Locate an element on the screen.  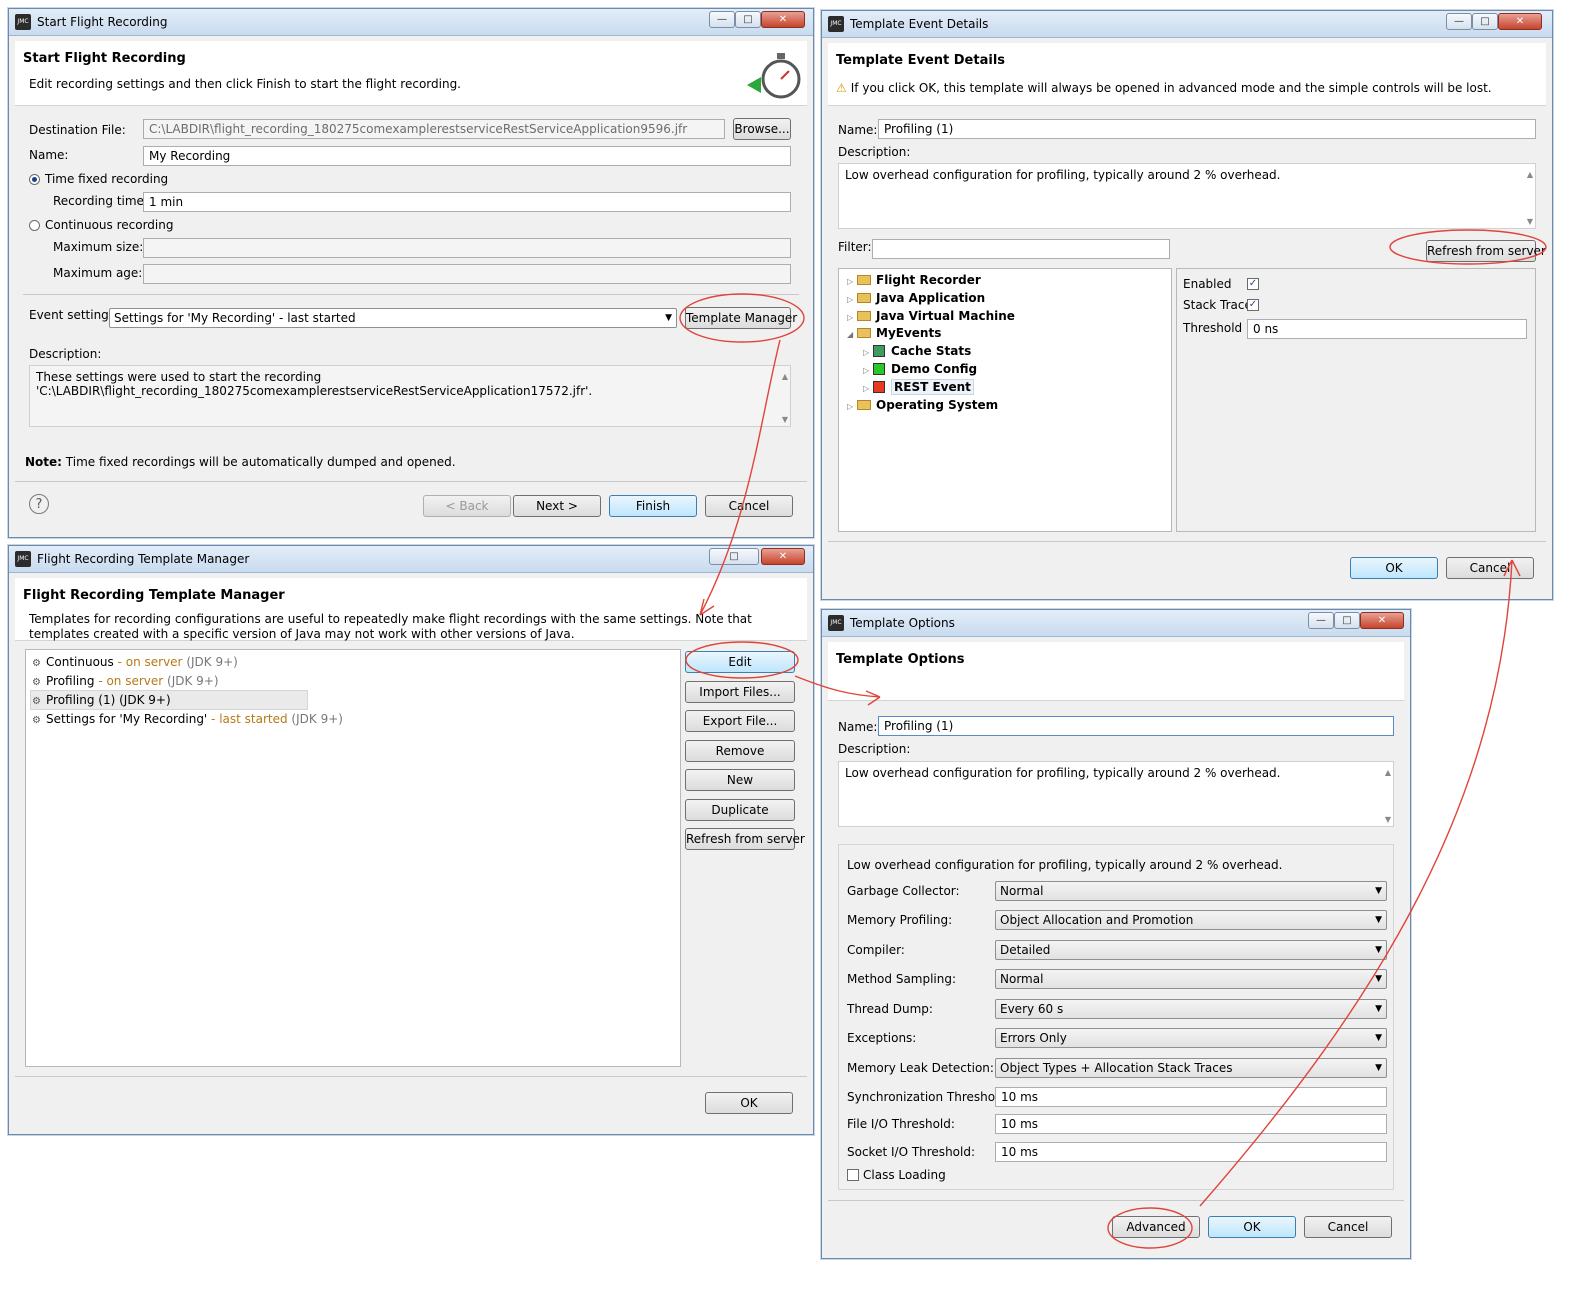
recording-time-field: 1 min is located at coordinates (467, 202).